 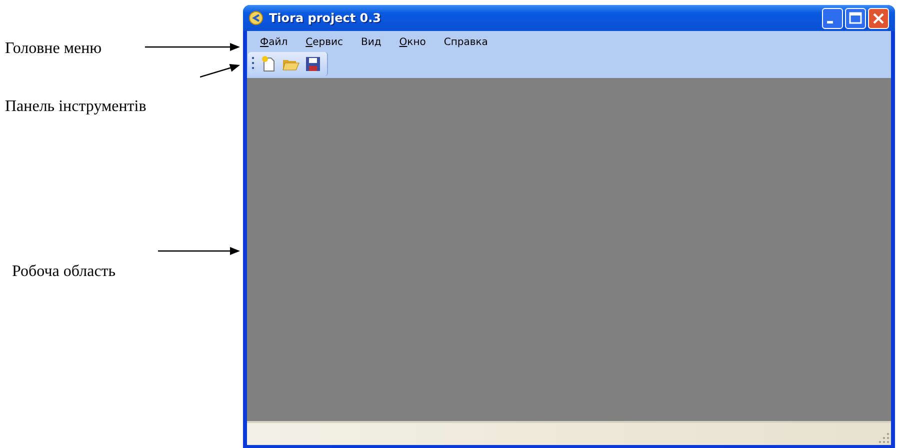 What do you see at coordinates (75, 107) in the screenshot?
I see `callout-label: Панель інструментів` at bounding box center [75, 107].